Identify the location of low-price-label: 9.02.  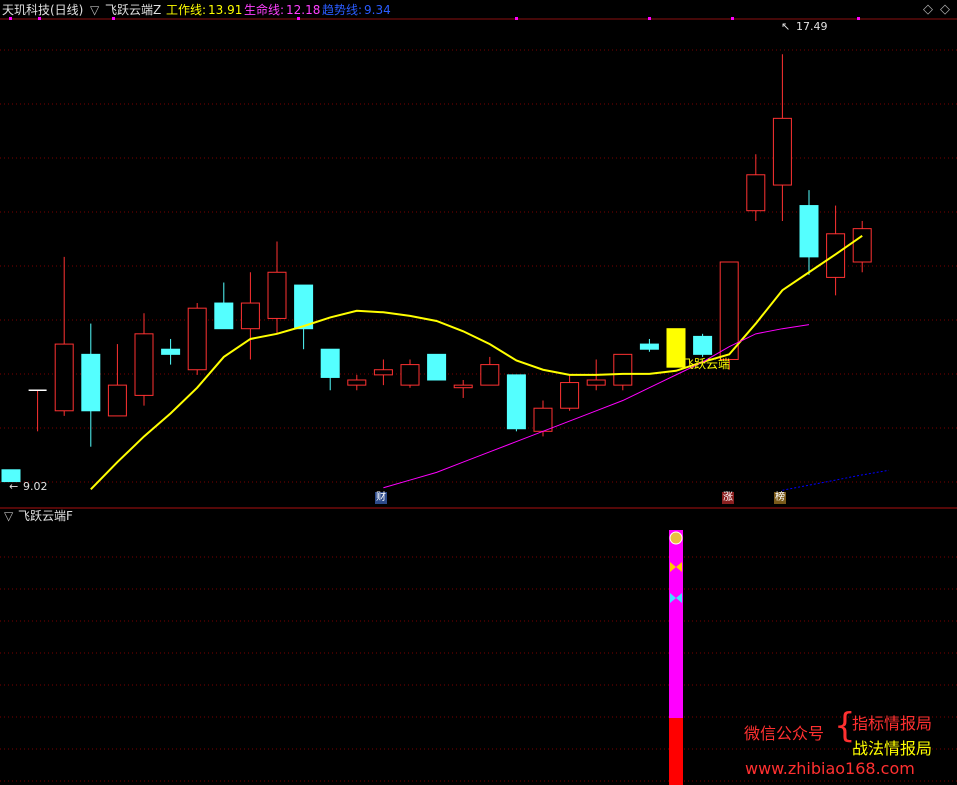
(35, 486).